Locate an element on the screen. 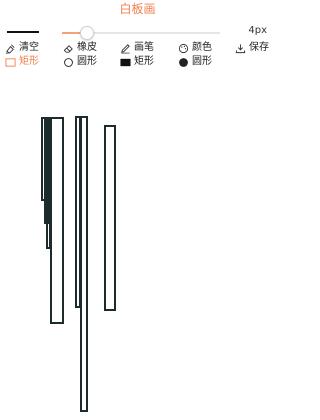 The image size is (320, 420). palette-icon is located at coordinates (183, 48).